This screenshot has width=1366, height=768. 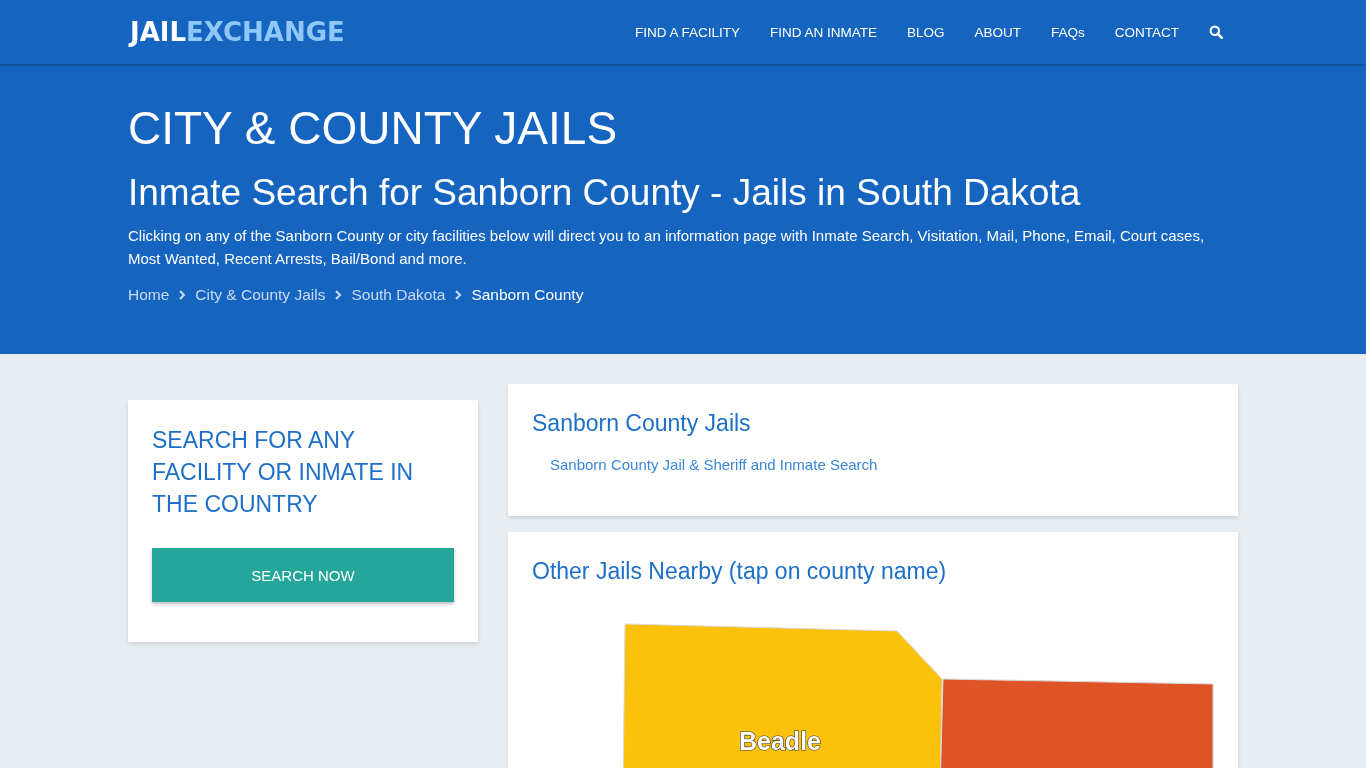 I want to click on card-heading: Other Jails Nearby (tap on county name), so click(x=739, y=571).